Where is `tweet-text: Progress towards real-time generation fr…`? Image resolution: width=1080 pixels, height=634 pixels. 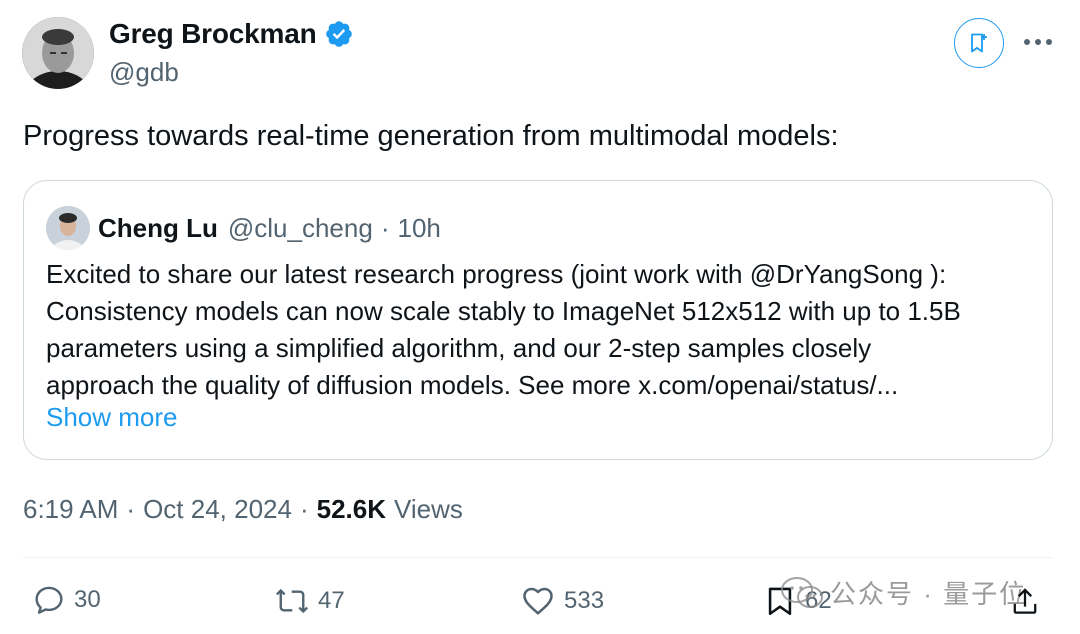 tweet-text: Progress towards real-time generation fr… is located at coordinates (431, 136).